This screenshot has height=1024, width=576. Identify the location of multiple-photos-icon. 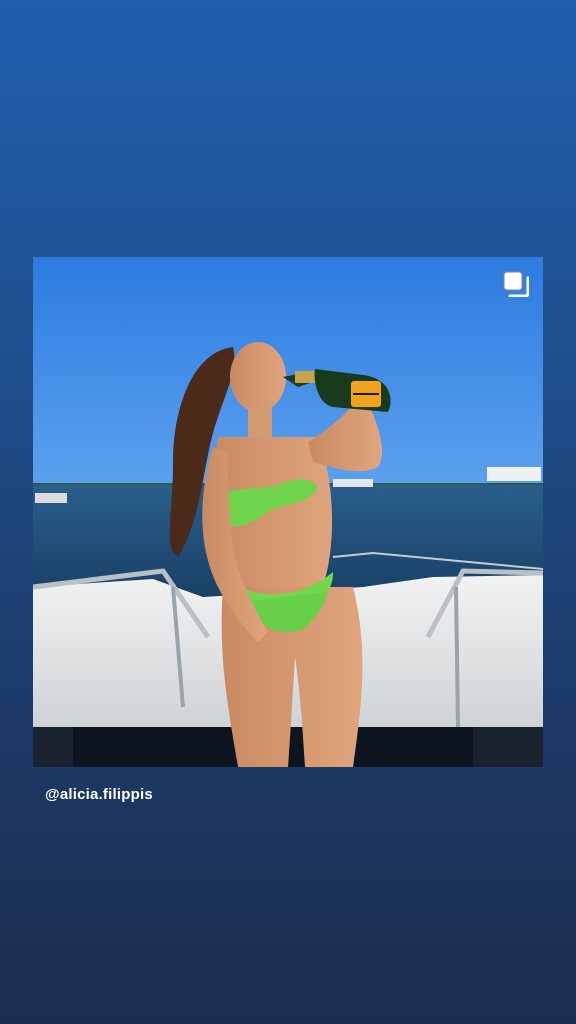
(516, 284).